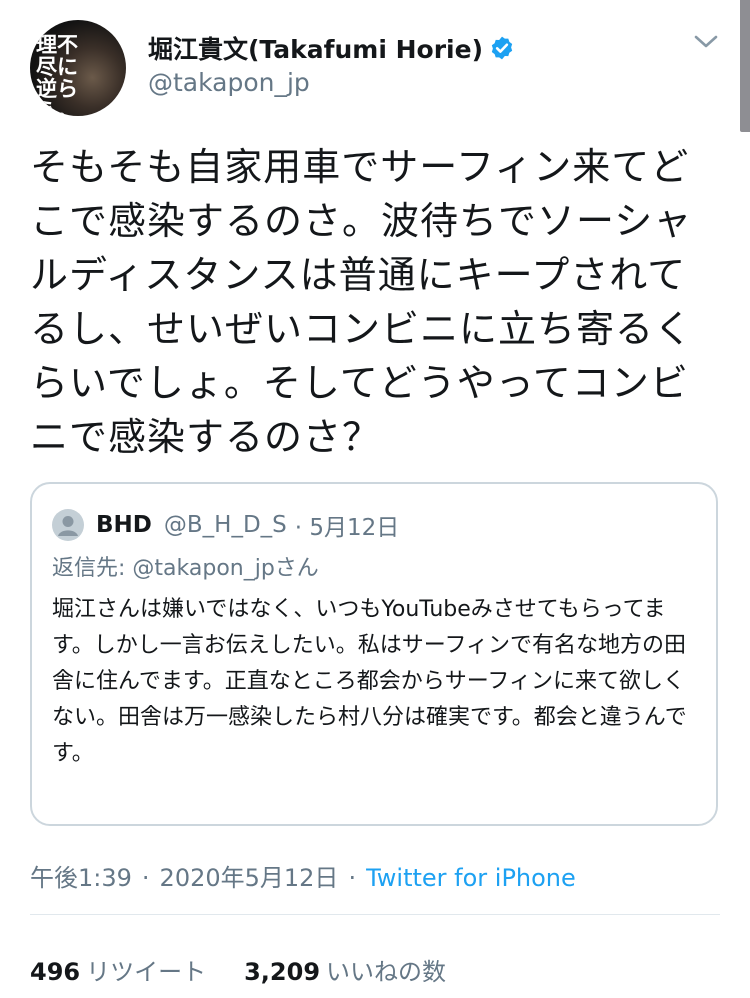 Image resolution: width=750 pixels, height=998 pixels. What do you see at coordinates (706, 42) in the screenshot?
I see `chevron-down-icon` at bounding box center [706, 42].